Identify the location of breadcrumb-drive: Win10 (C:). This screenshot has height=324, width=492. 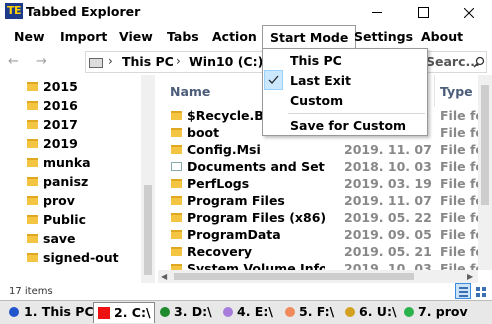
(226, 61).